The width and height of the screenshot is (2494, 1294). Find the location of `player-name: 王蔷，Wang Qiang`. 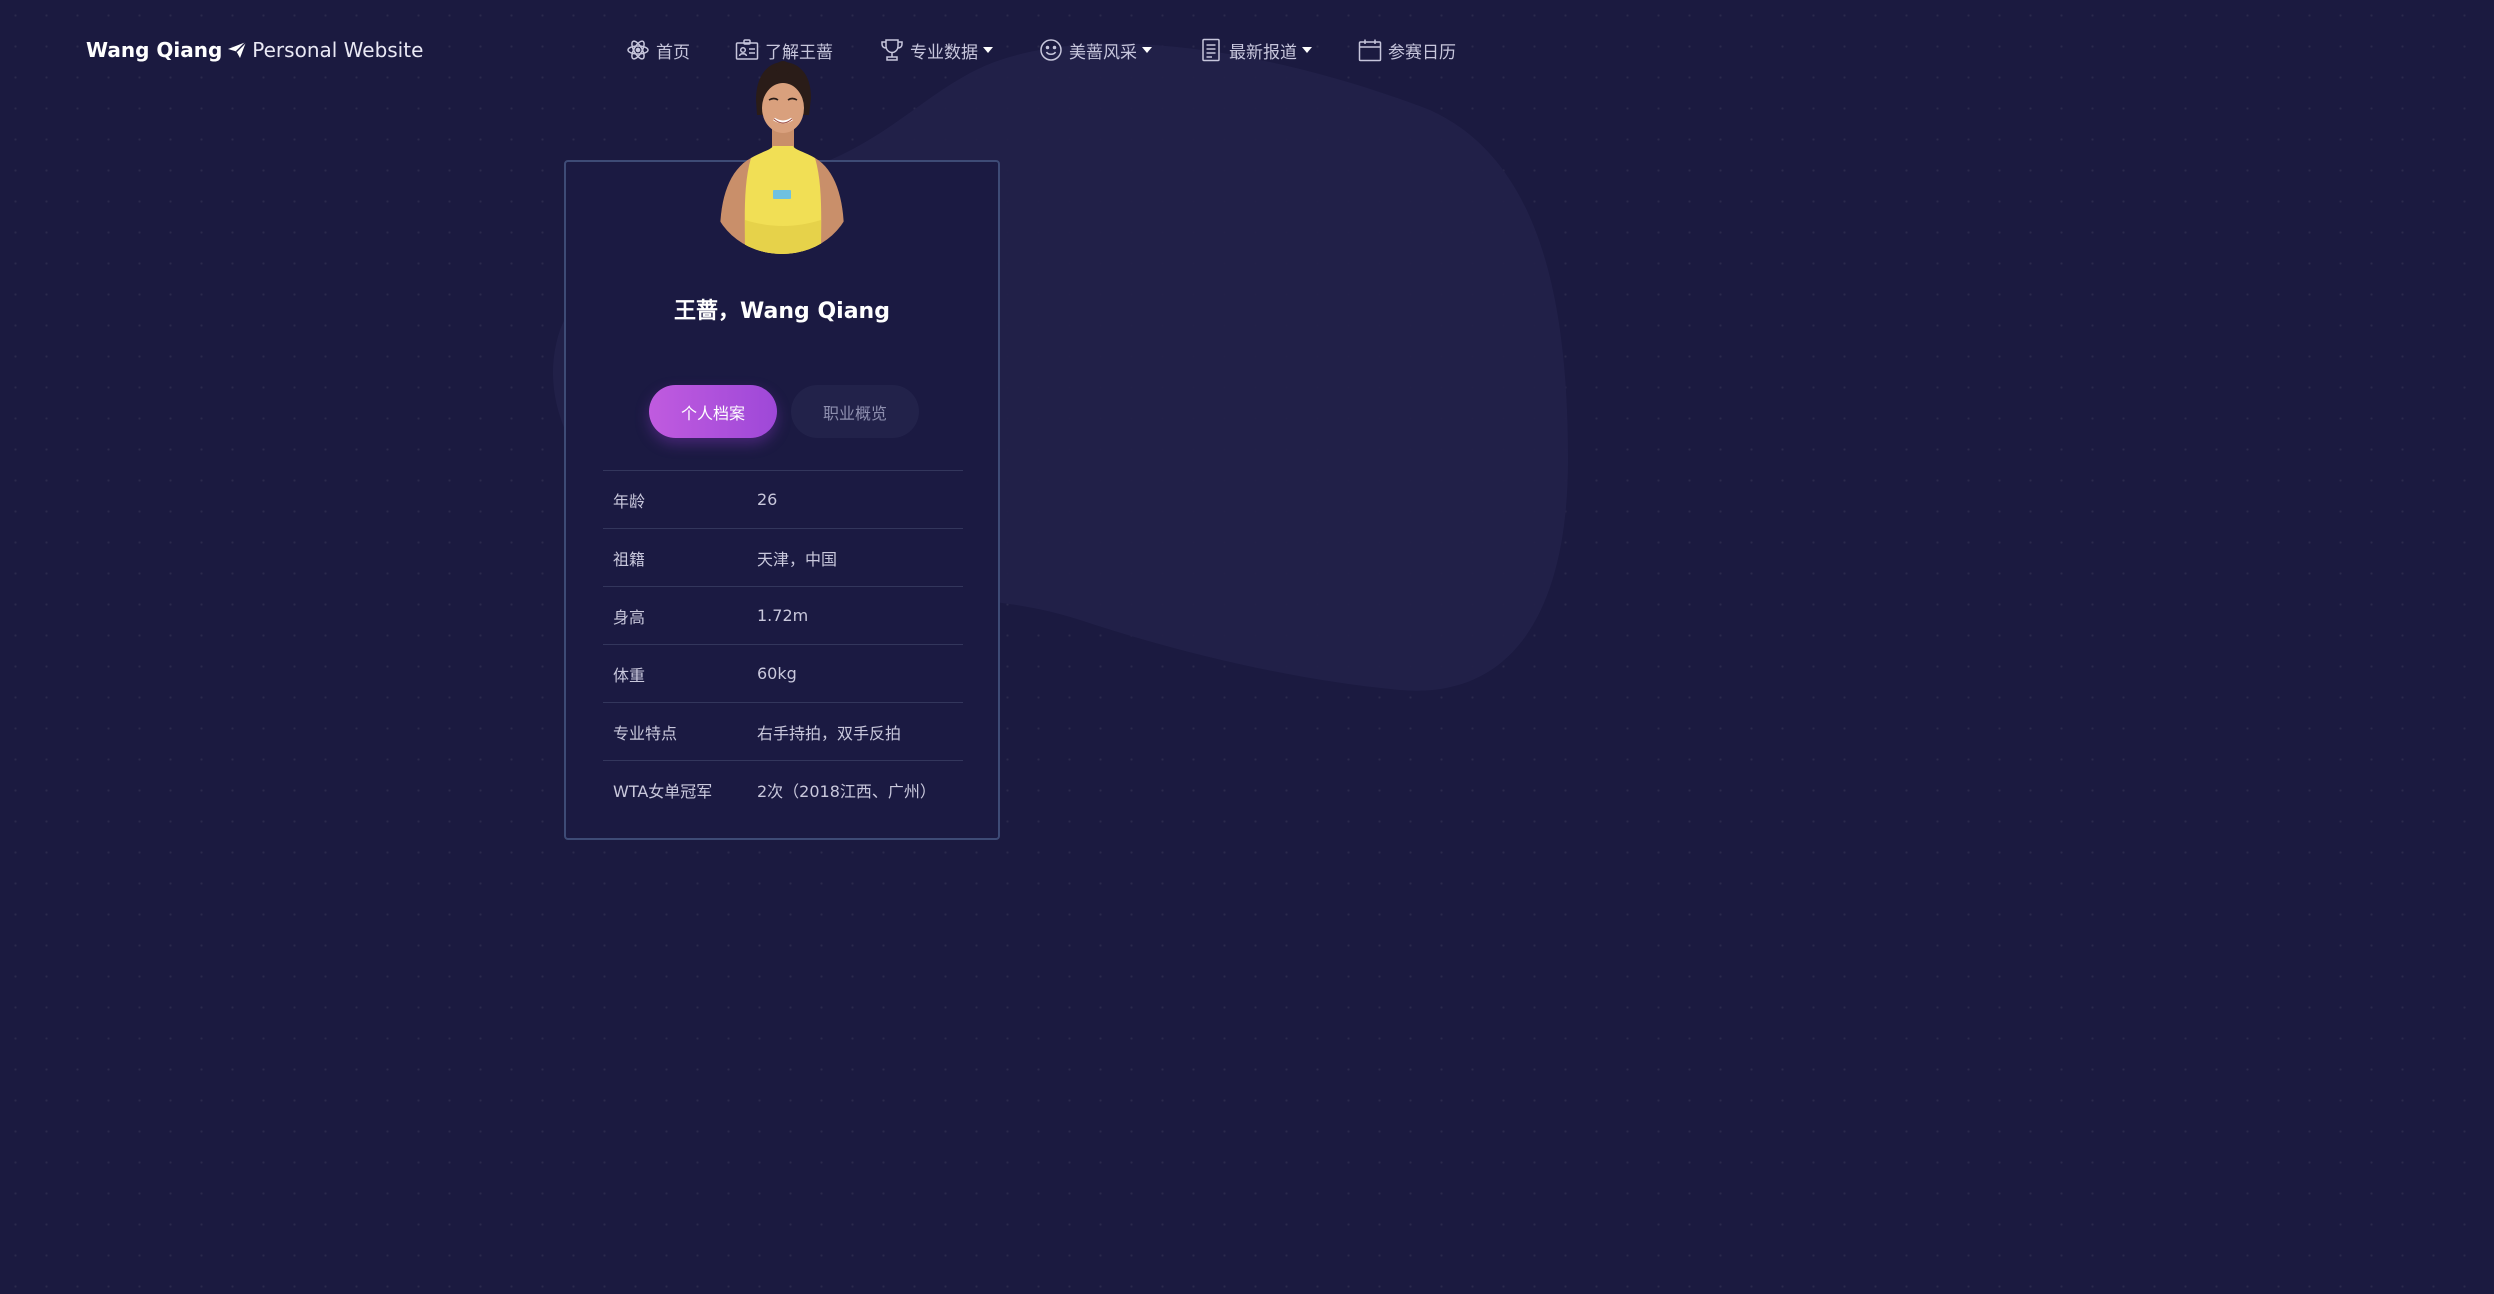

player-name: 王蔷，Wang Qiang is located at coordinates (782, 311).